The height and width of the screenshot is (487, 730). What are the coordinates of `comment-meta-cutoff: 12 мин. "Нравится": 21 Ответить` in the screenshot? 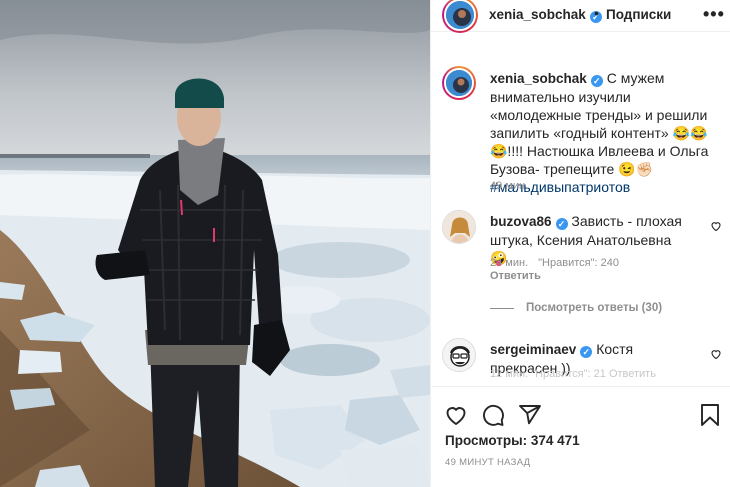 It's located at (573, 374).